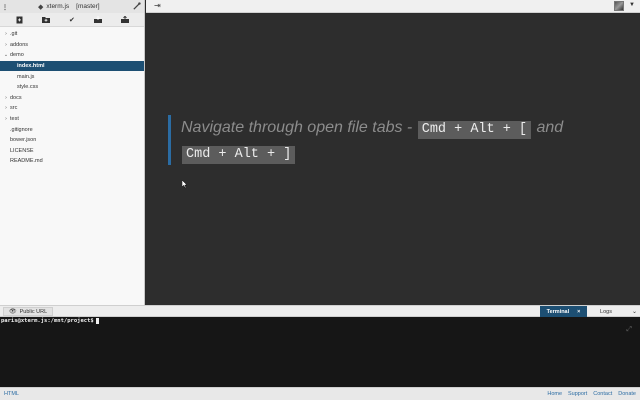  I want to click on new-folder-icon, so click(46, 20).